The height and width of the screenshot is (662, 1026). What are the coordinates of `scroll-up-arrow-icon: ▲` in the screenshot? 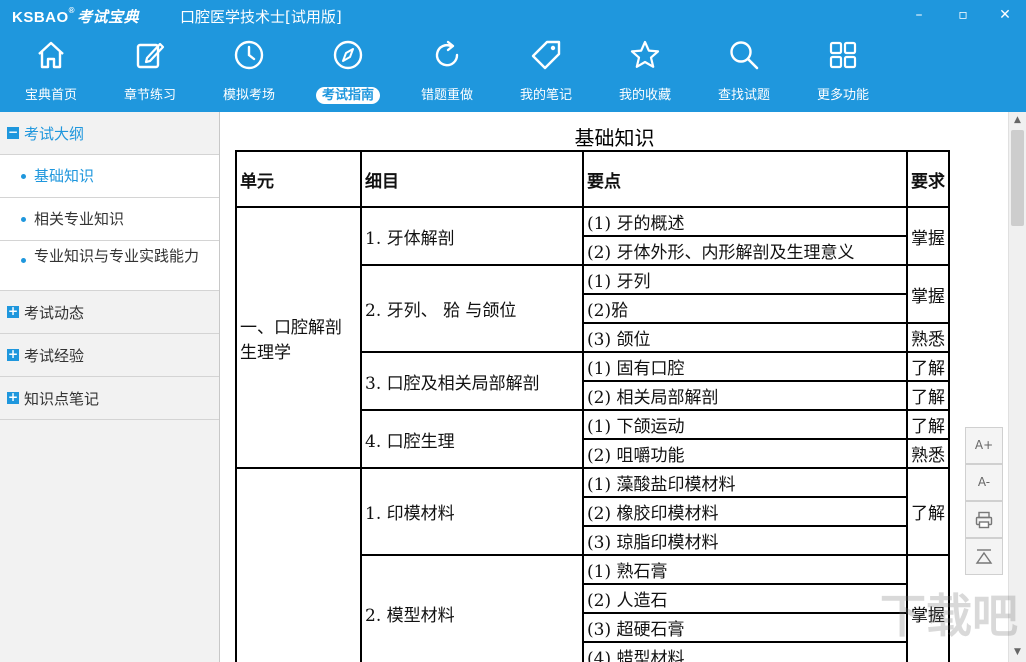 It's located at (1017, 120).